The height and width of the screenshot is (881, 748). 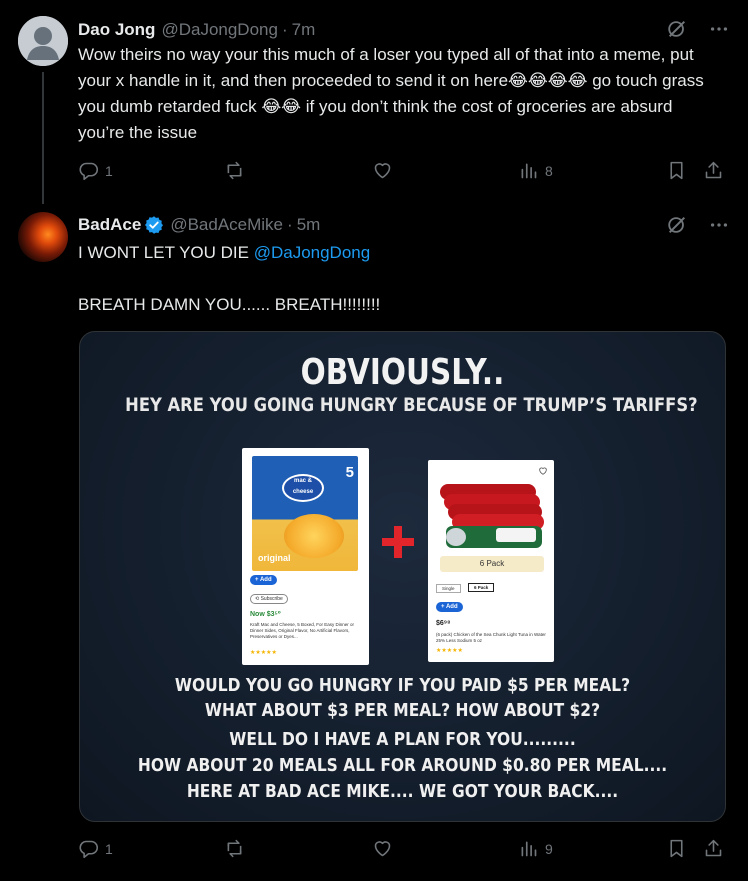 I want to click on product-price: Now $3⁵⁰, so click(x=265, y=614).